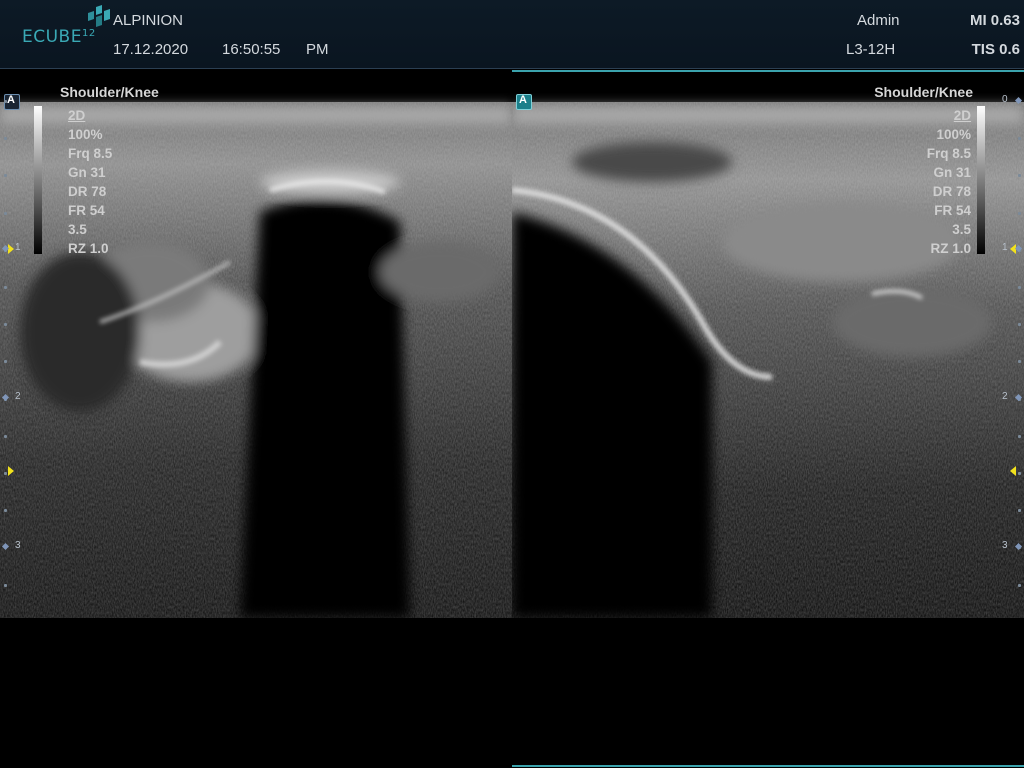 The image size is (1024, 768). I want to click on badge-label-left: A, so click(11, 100).